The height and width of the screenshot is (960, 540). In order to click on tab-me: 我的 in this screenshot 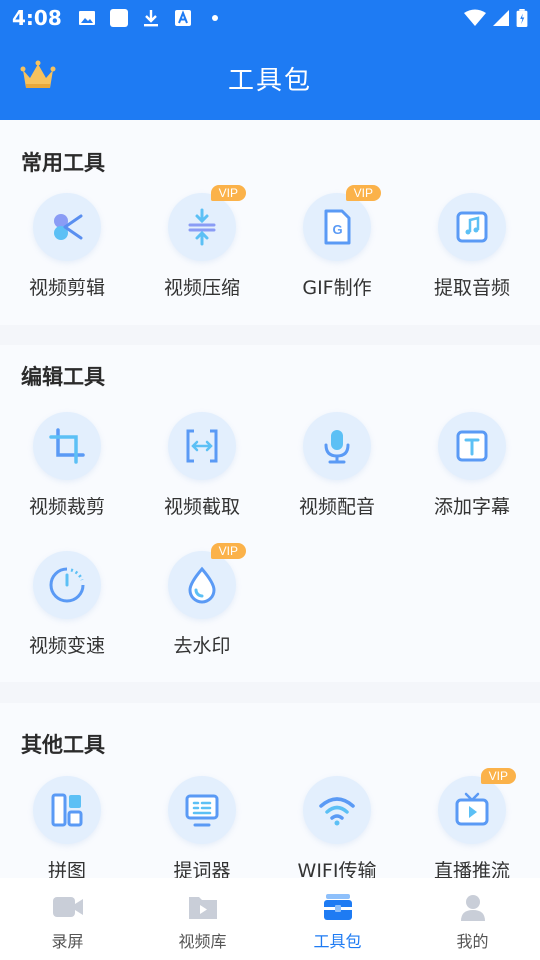, I will do `click(472, 919)`.